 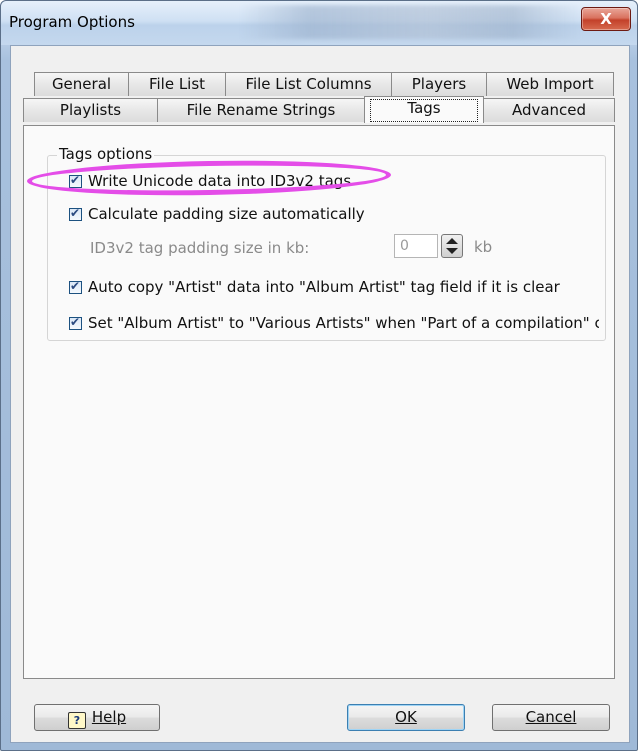 I want to click on tab-file-list-columns: File List Columns, so click(x=308, y=84).